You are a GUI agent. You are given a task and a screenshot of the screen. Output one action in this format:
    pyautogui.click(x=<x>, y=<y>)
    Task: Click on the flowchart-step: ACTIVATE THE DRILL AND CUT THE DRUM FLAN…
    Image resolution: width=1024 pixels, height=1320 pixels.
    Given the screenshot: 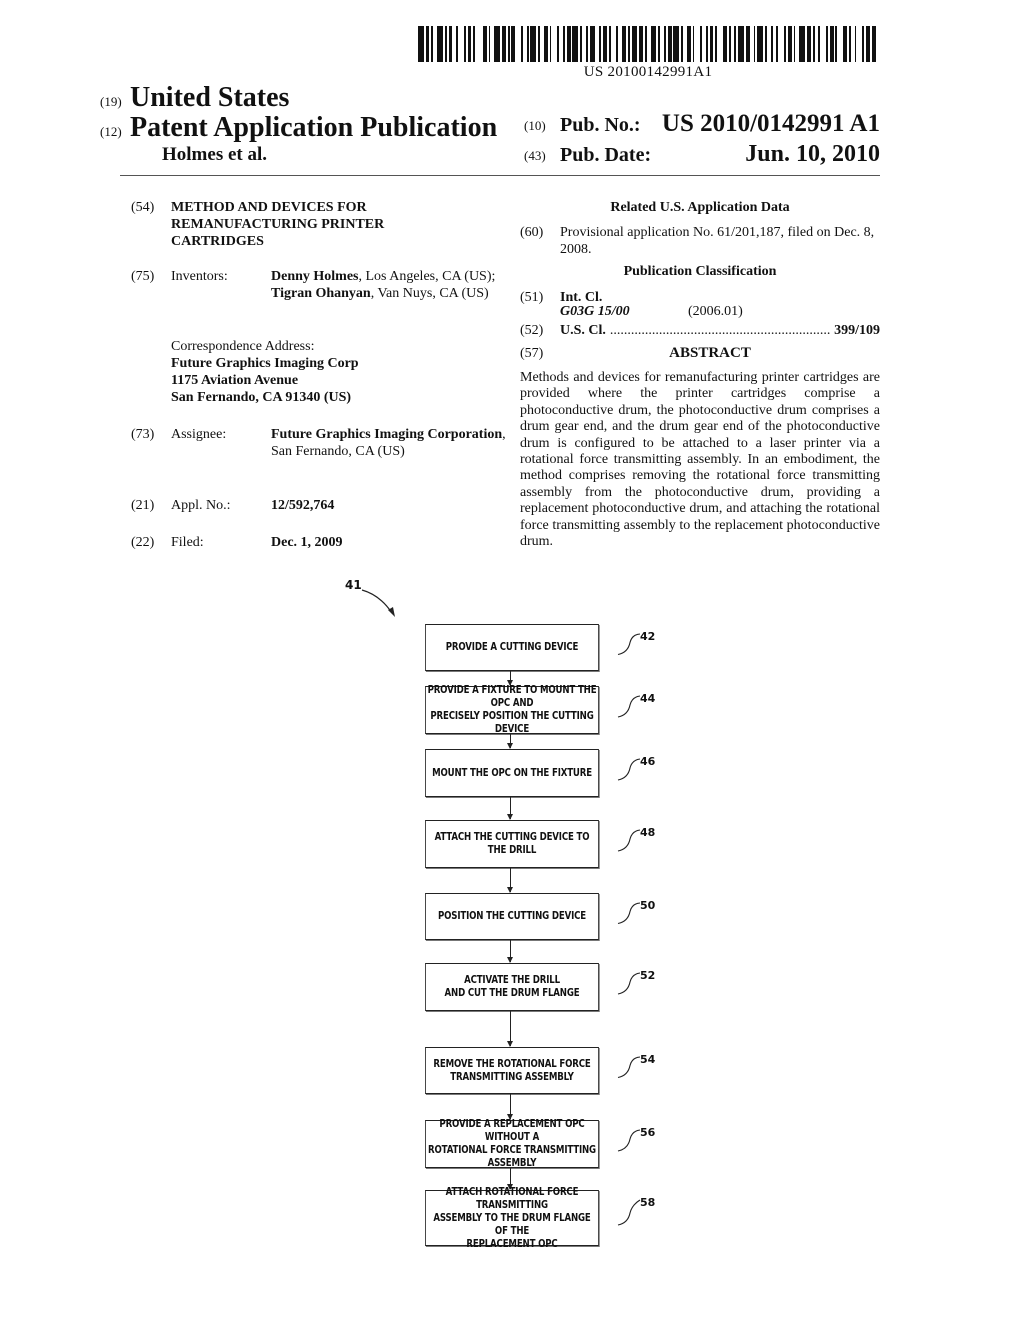 What is the action you would take?
    pyautogui.click(x=512, y=987)
    